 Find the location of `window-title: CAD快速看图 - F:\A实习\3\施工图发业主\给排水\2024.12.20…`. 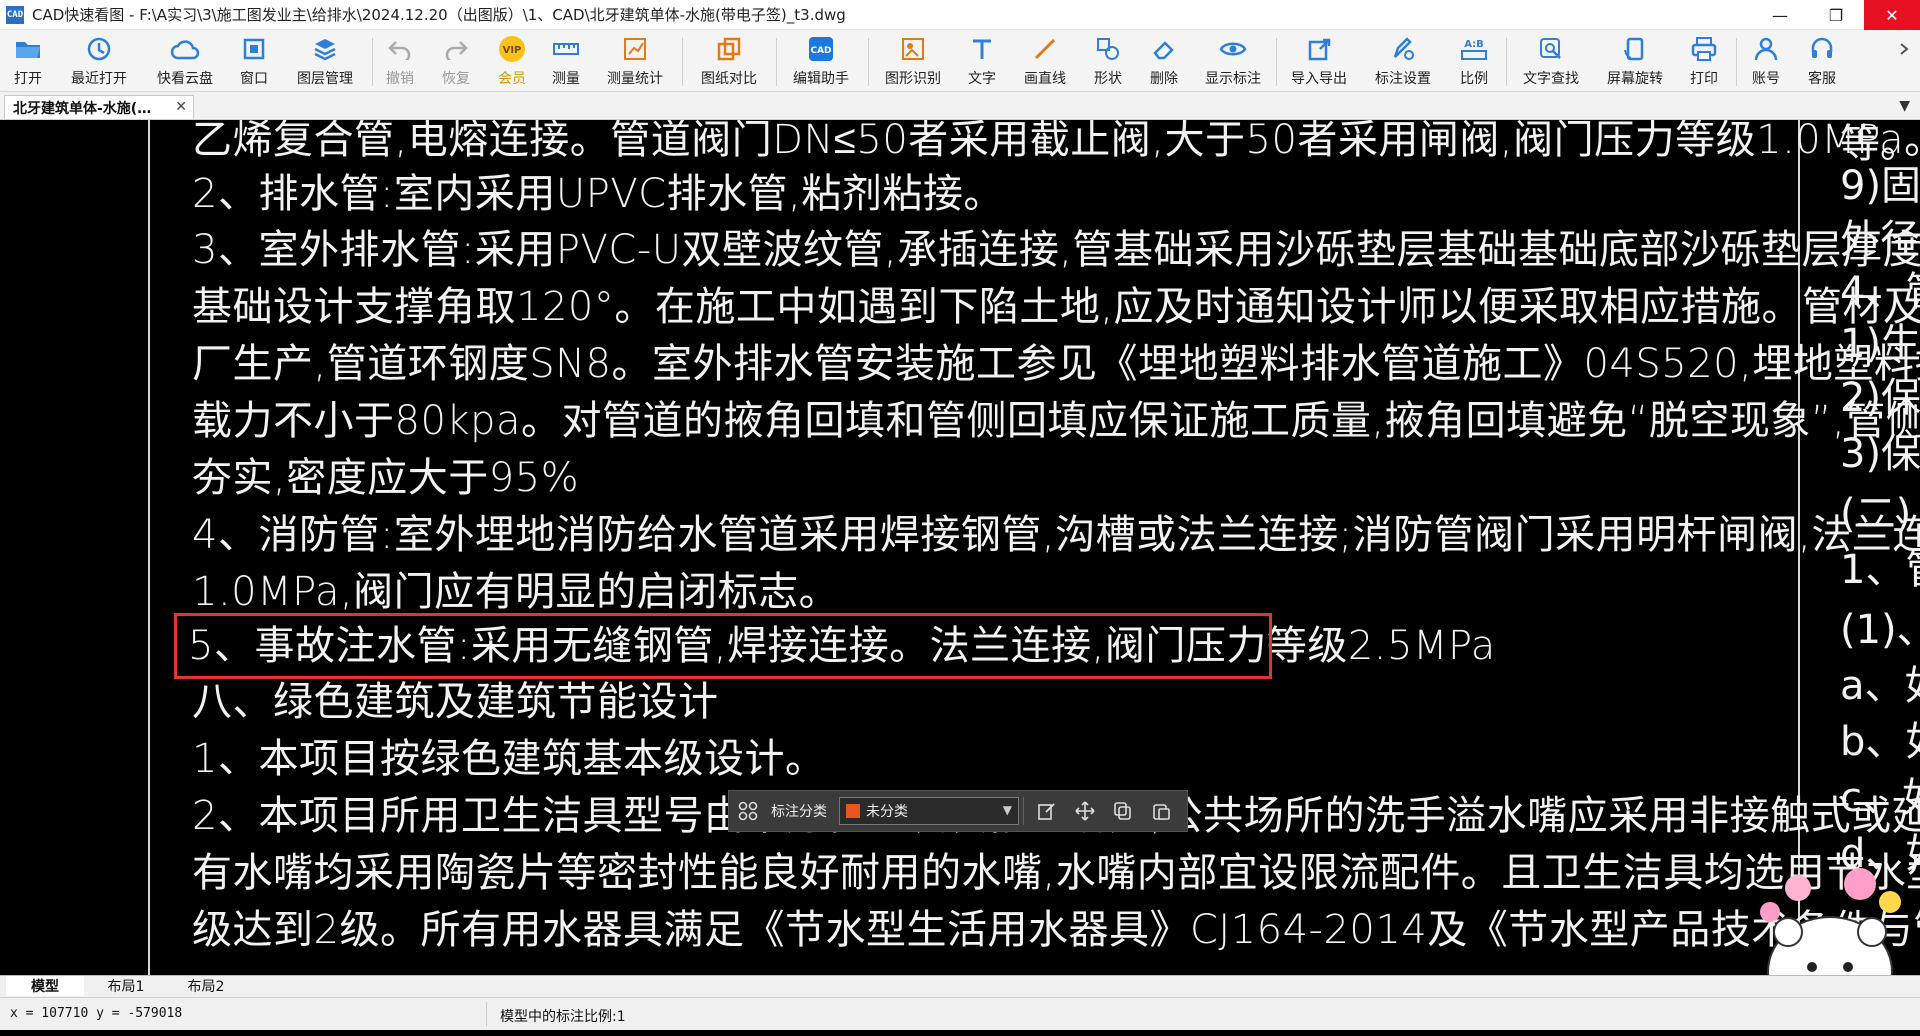

window-title: CAD快速看图 - F:\A实习\3\施工图发业主\给排水\2024.12.20… is located at coordinates (439, 15).